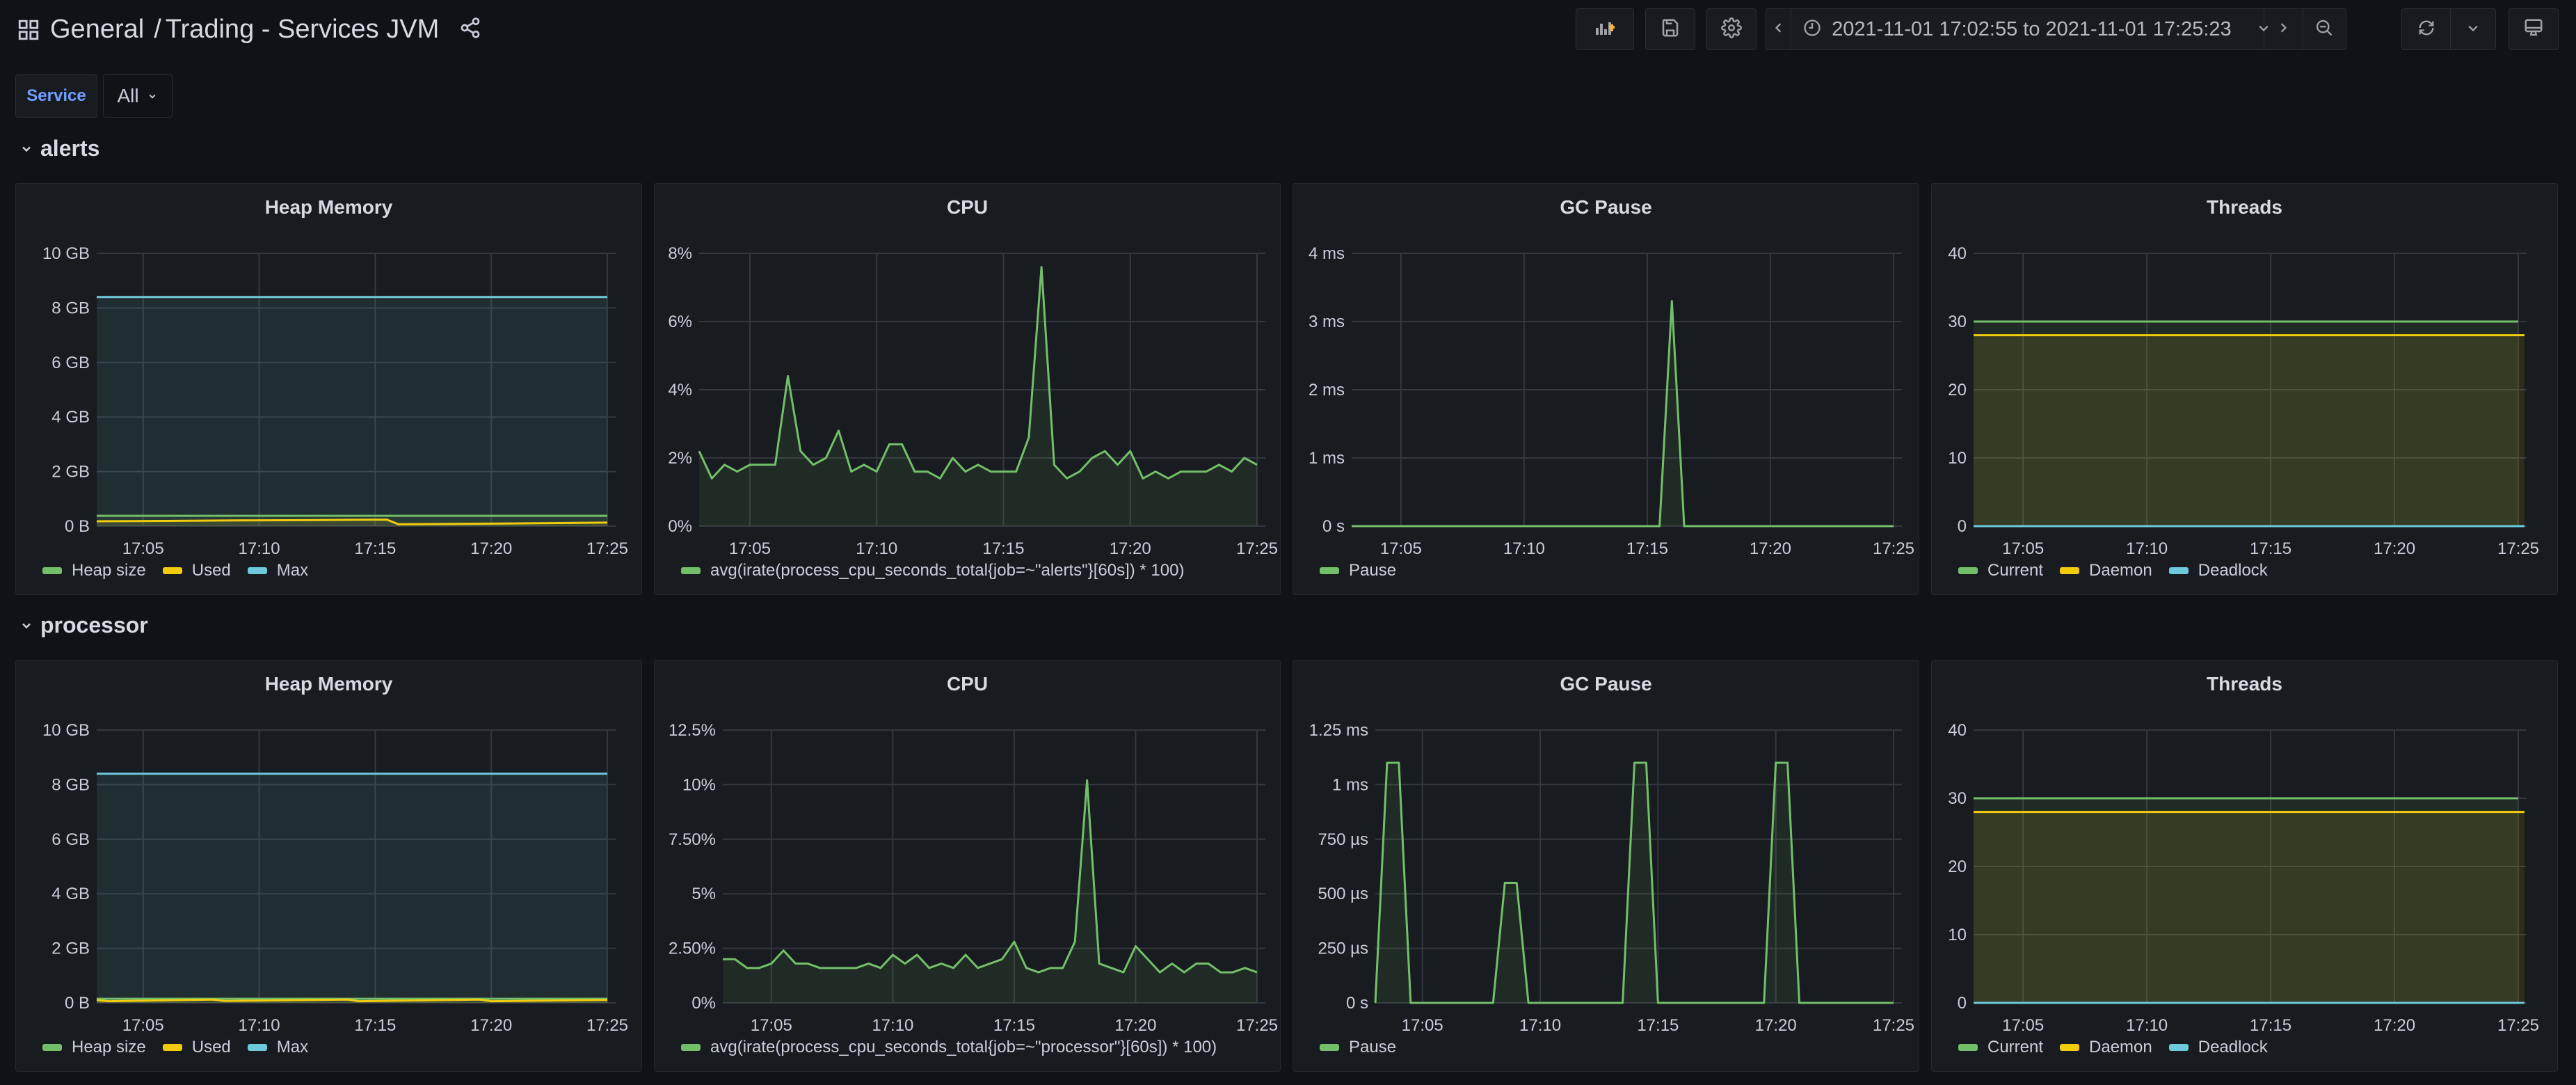 This screenshot has height=1085, width=2576. I want to click on y-tick-label: 30, so click(1957, 321).